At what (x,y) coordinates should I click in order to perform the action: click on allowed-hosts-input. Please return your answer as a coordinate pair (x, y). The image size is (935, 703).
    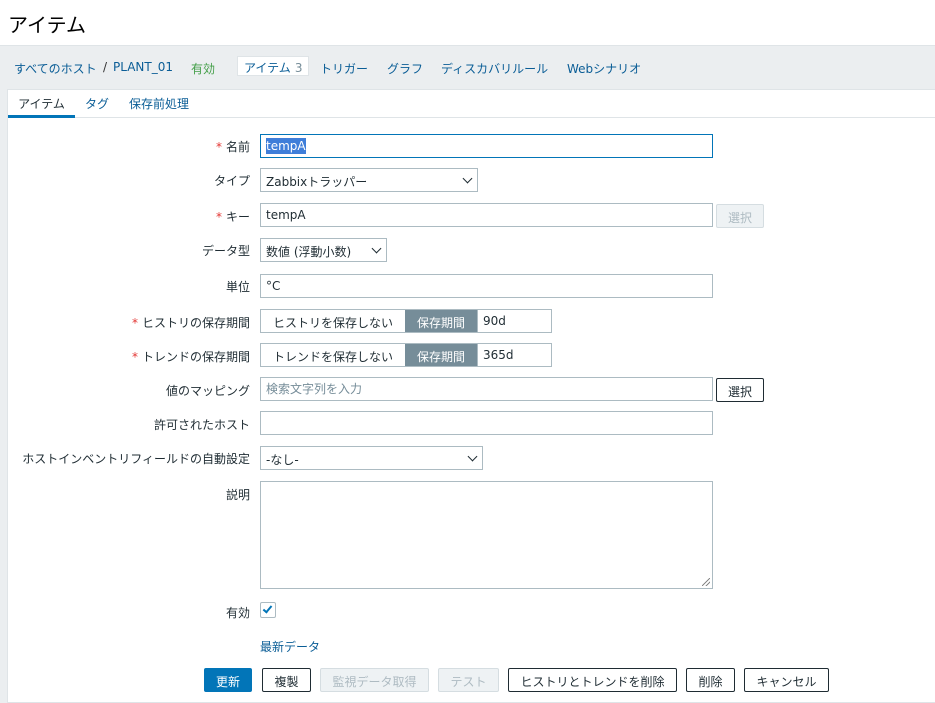
    Looking at the image, I should click on (486, 423).